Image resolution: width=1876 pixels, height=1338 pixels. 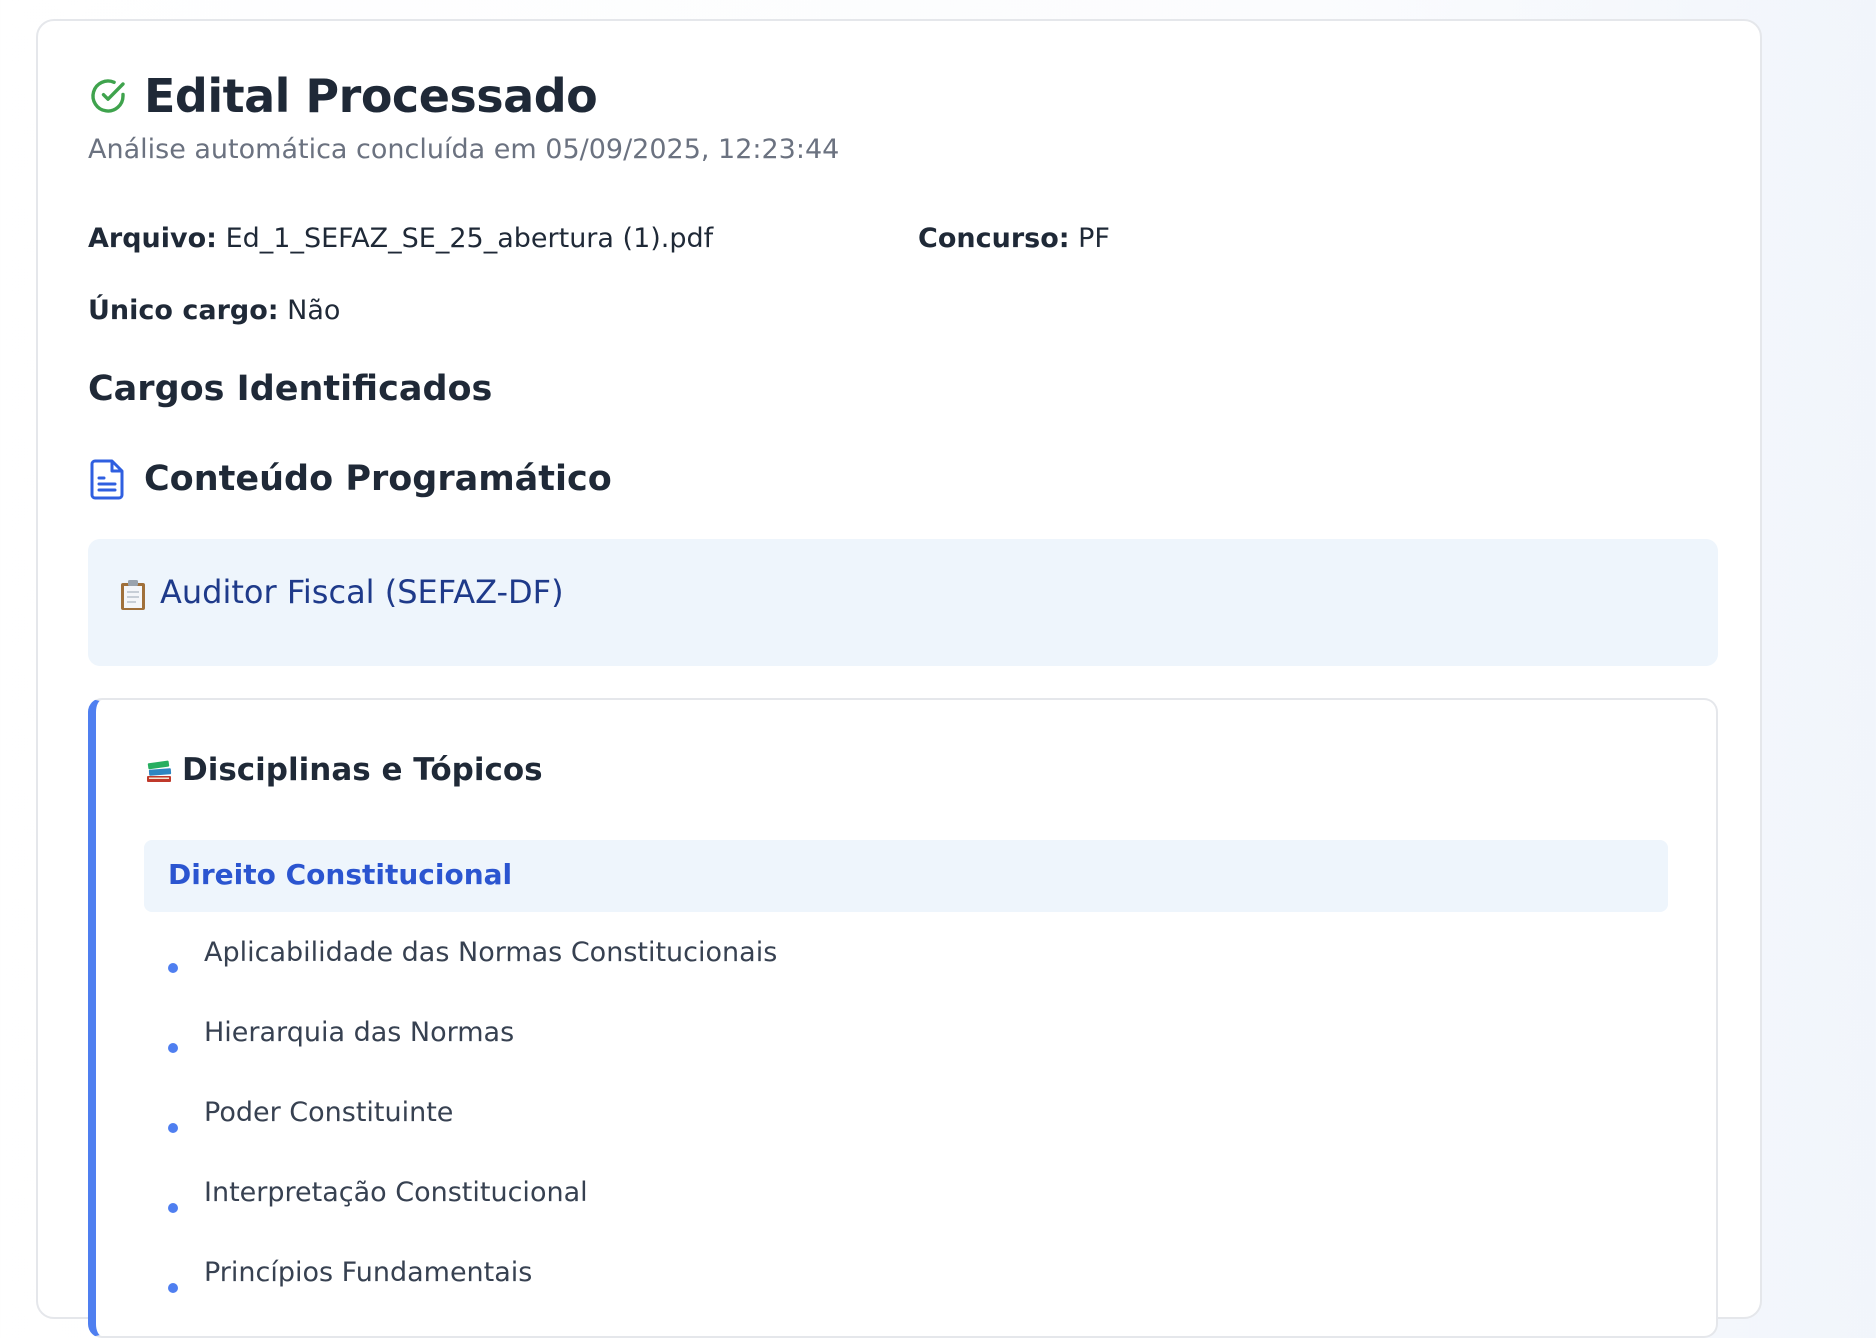 I want to click on disciplinas-header: Disciplinas e Tópicos, so click(x=343, y=770).